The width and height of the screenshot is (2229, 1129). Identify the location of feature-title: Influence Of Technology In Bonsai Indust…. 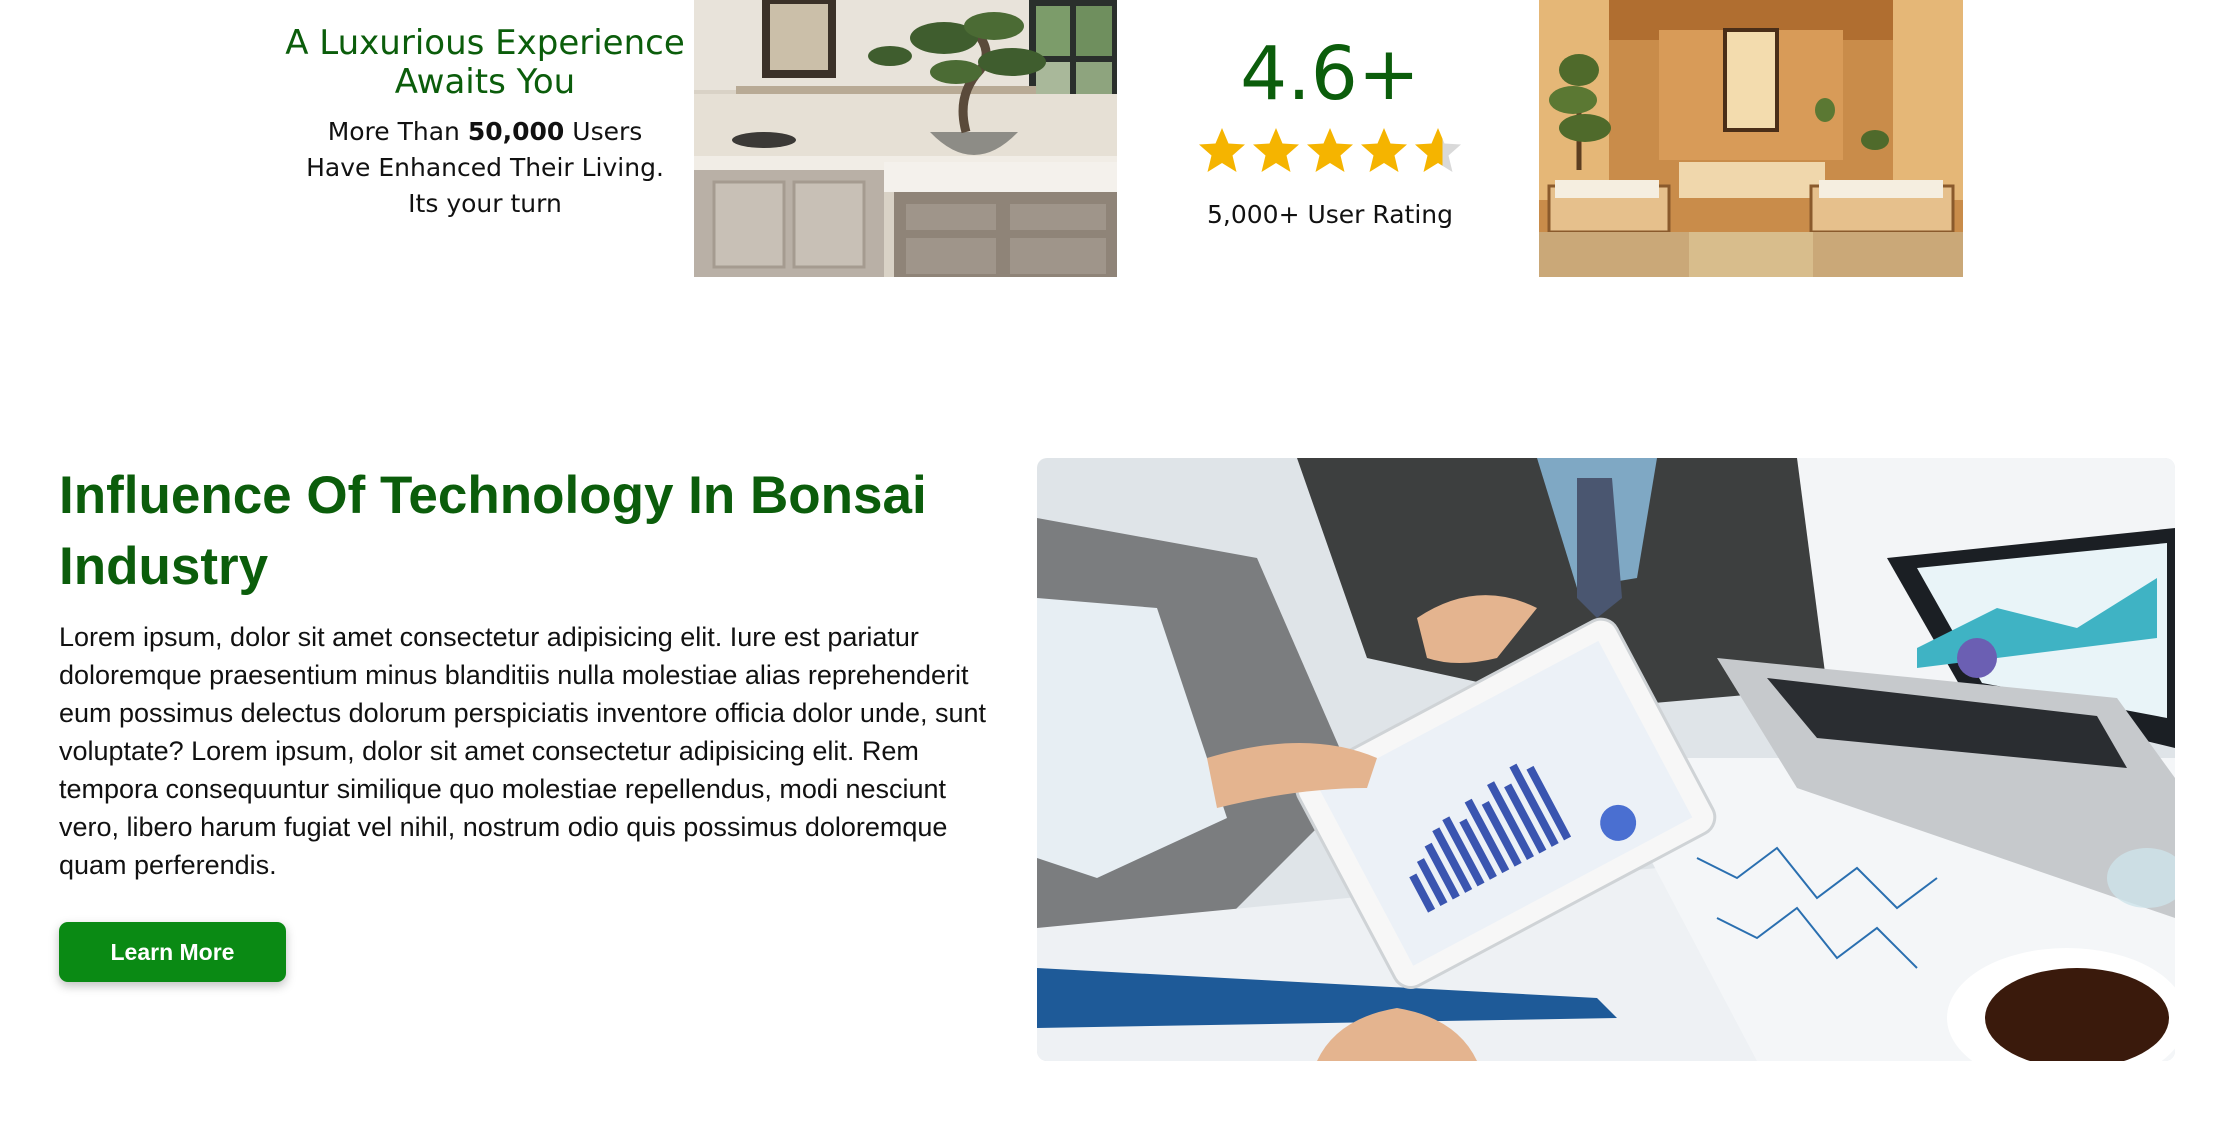
(493, 531).